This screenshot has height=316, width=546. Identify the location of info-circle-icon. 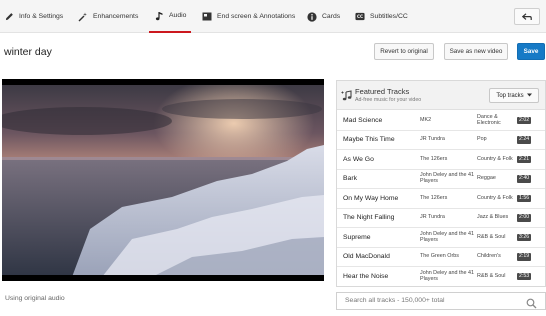
(312, 16).